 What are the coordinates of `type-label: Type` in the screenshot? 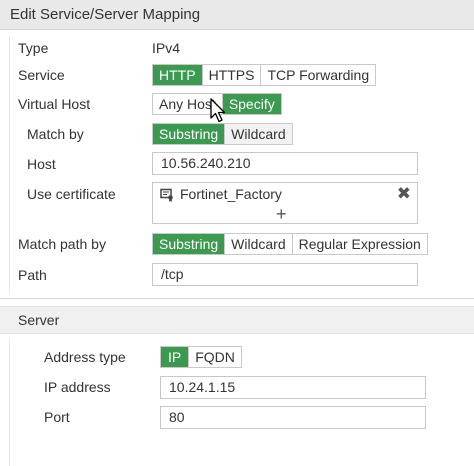 It's located at (33, 48).